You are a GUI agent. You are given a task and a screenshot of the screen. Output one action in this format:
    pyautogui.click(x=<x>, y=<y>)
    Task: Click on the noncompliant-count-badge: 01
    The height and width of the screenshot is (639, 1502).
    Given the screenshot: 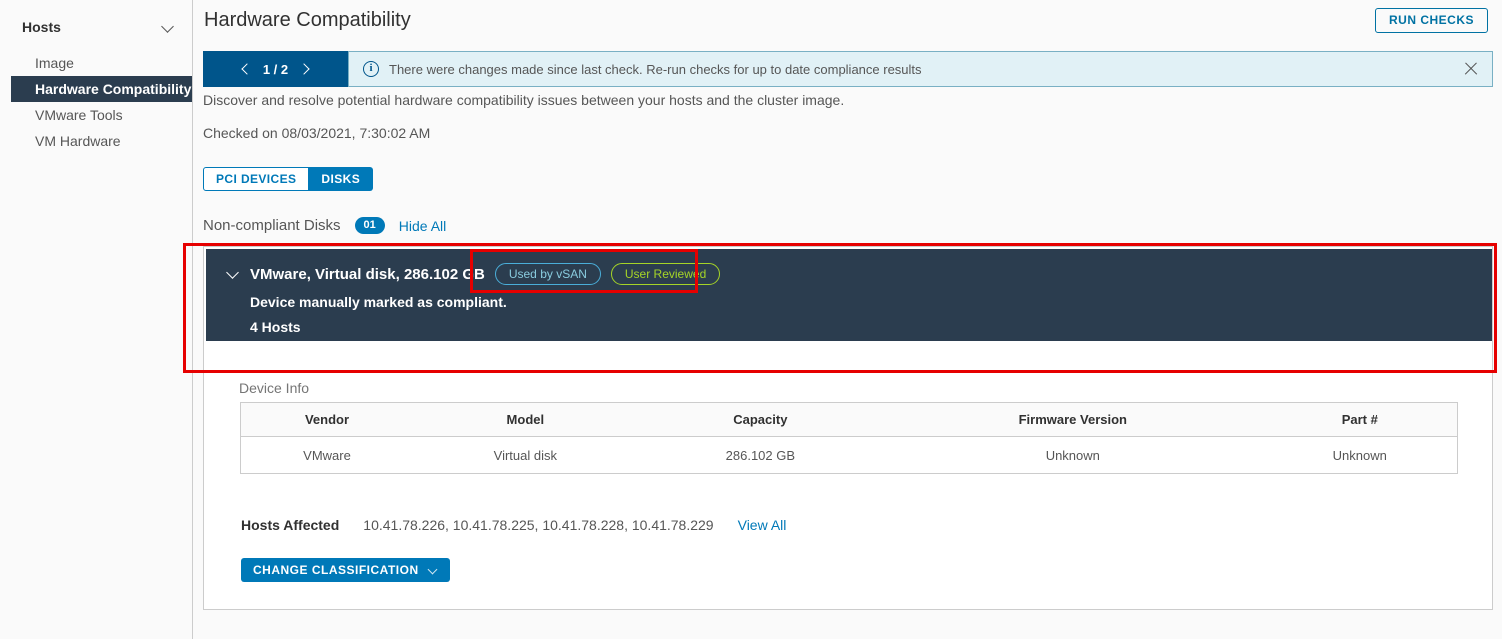 What is the action you would take?
    pyautogui.click(x=369, y=225)
    